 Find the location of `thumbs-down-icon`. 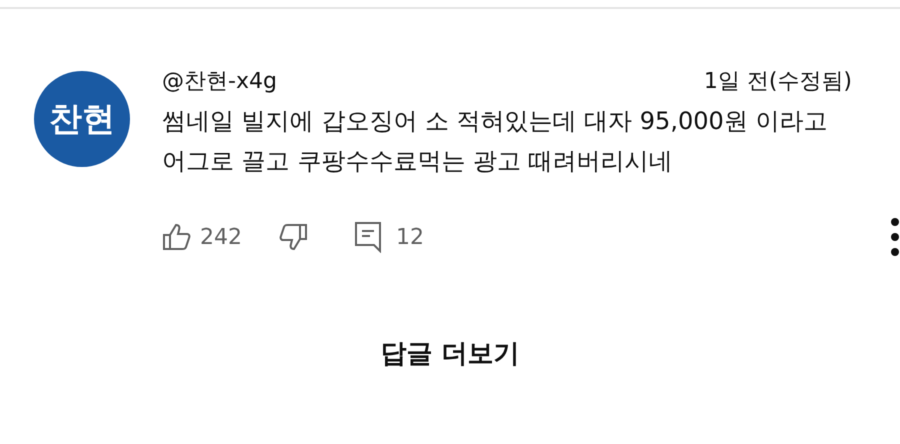

thumbs-down-icon is located at coordinates (293, 237).